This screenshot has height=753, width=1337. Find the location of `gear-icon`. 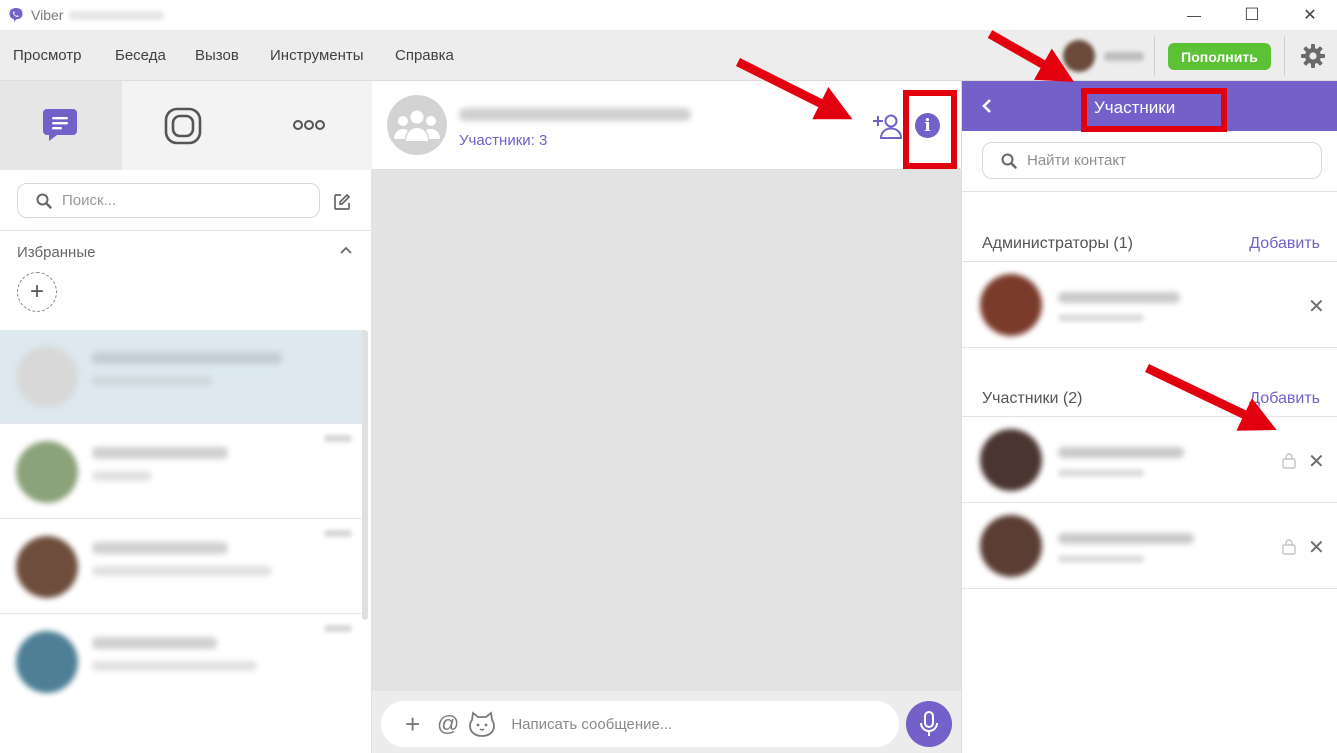

gear-icon is located at coordinates (1313, 56).